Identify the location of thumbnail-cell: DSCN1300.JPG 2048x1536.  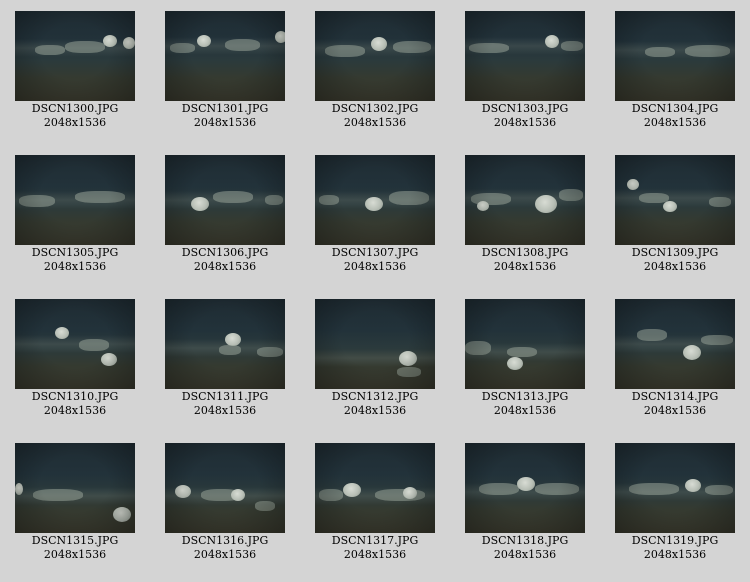
(75, 72).